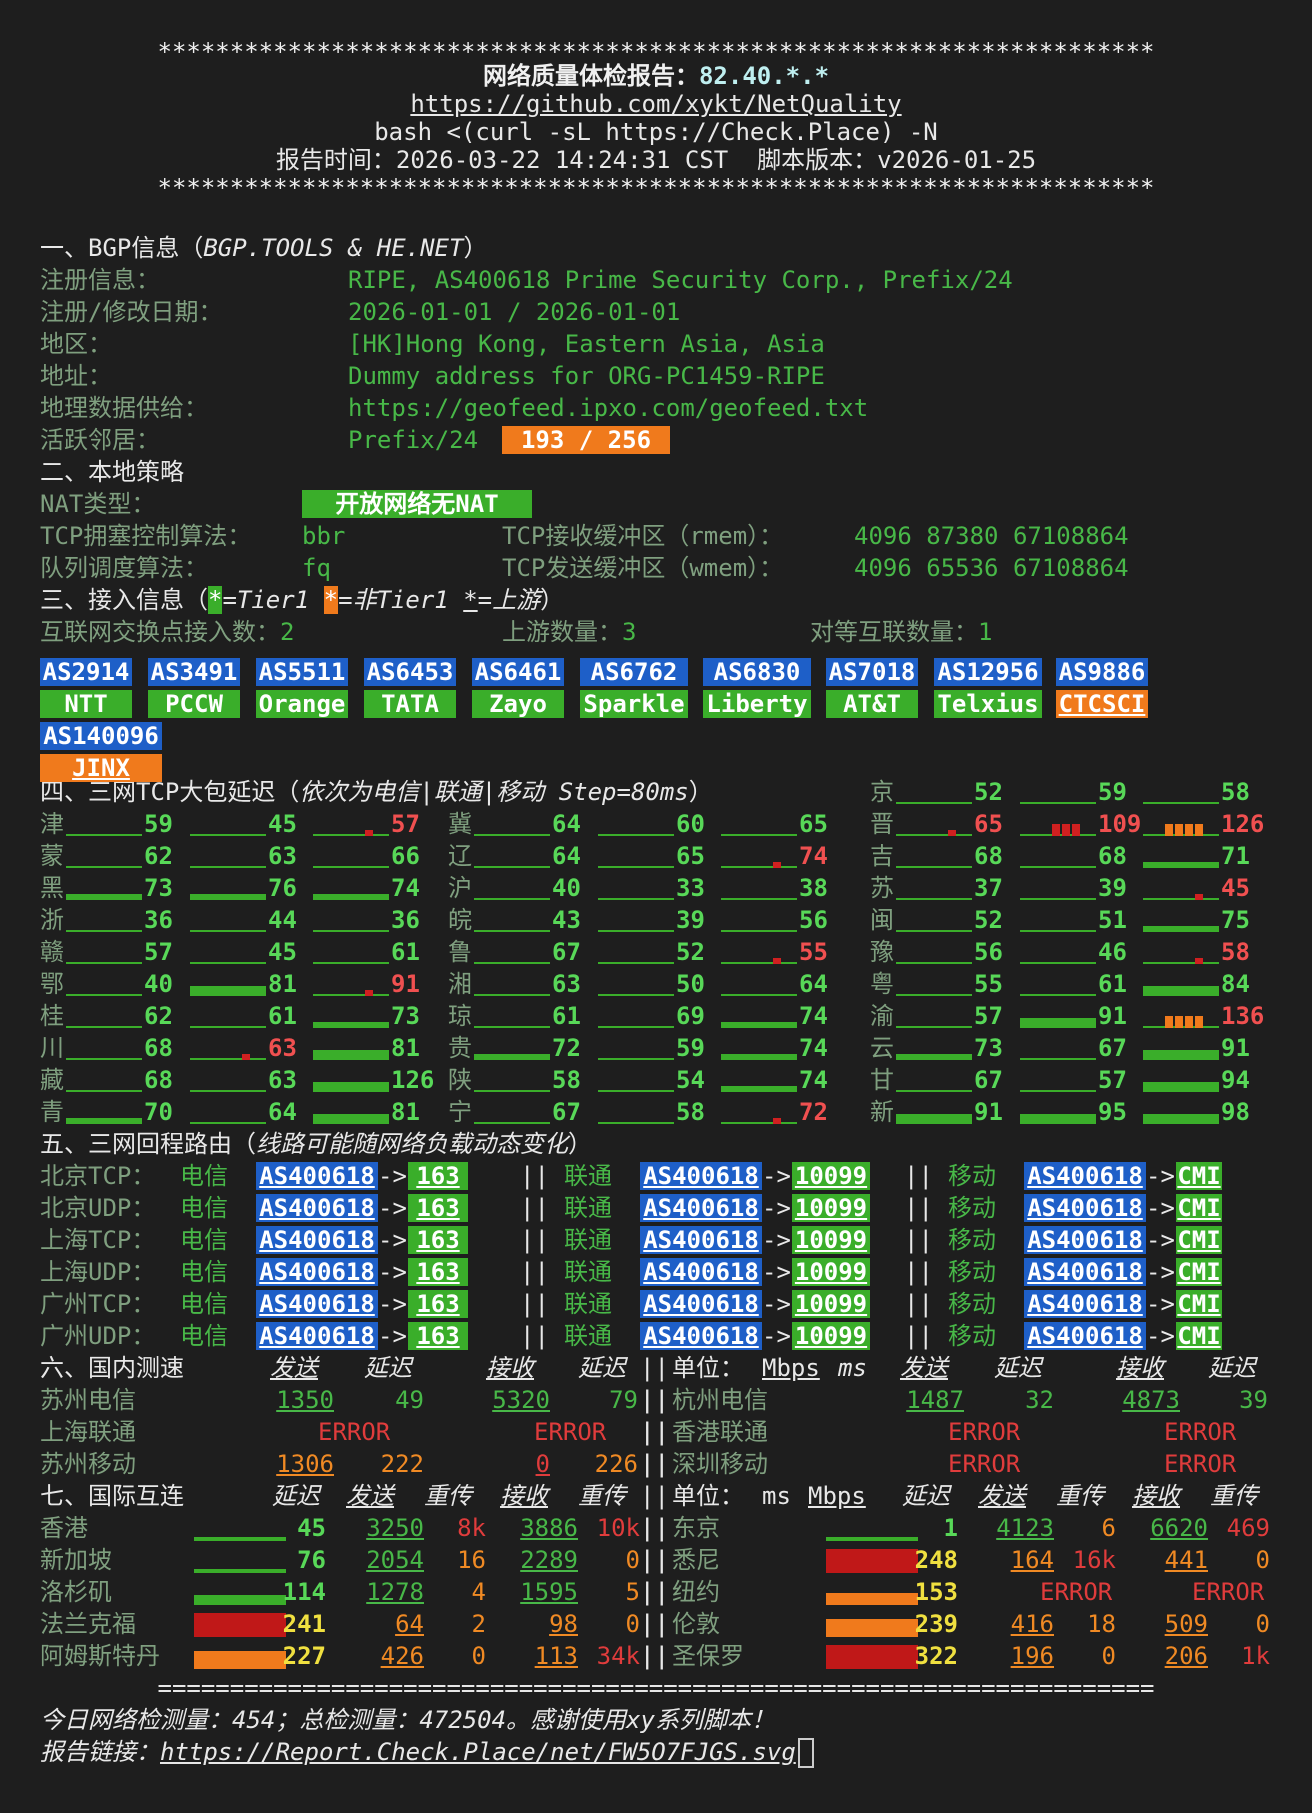  What do you see at coordinates (1102, 672) in the screenshot?
I see `asn-badge: AS9886` at bounding box center [1102, 672].